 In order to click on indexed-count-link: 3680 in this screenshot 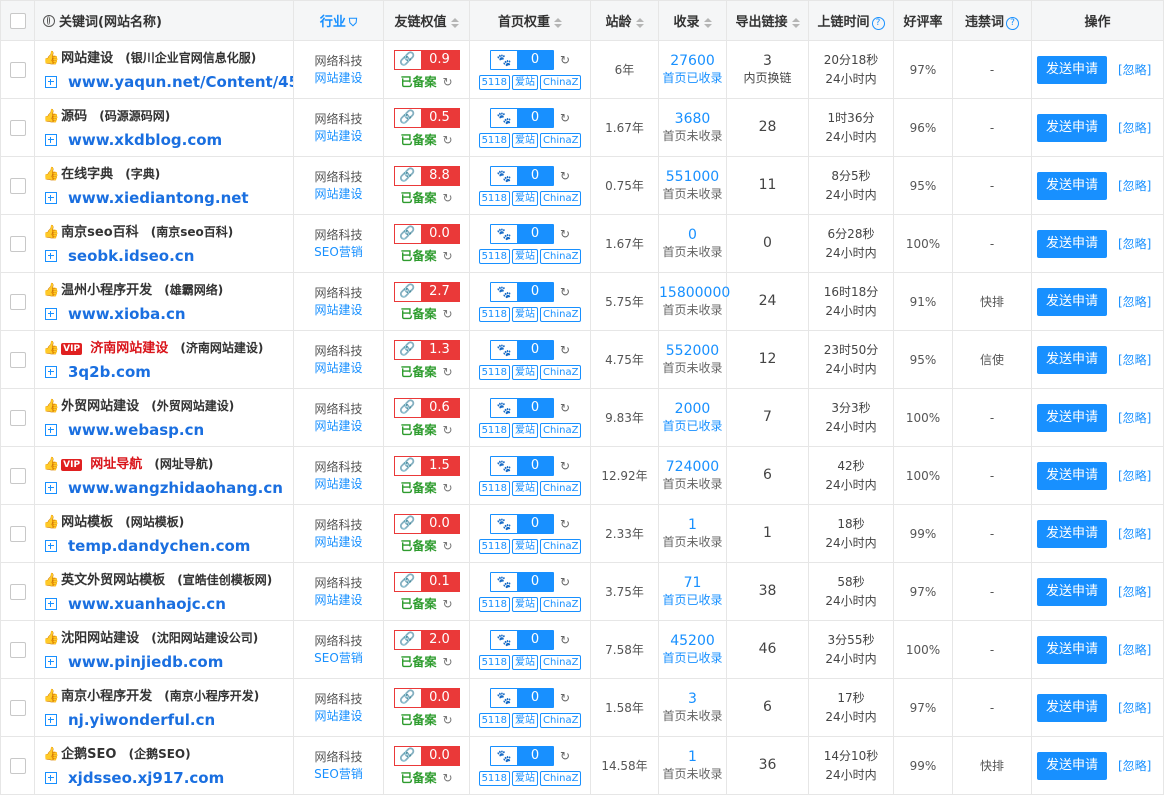, I will do `click(692, 119)`.